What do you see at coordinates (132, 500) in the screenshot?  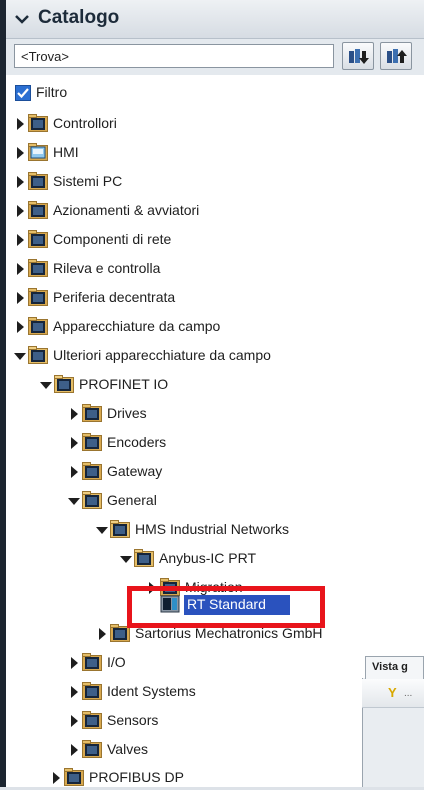 I see `tree-item-label: General` at bounding box center [132, 500].